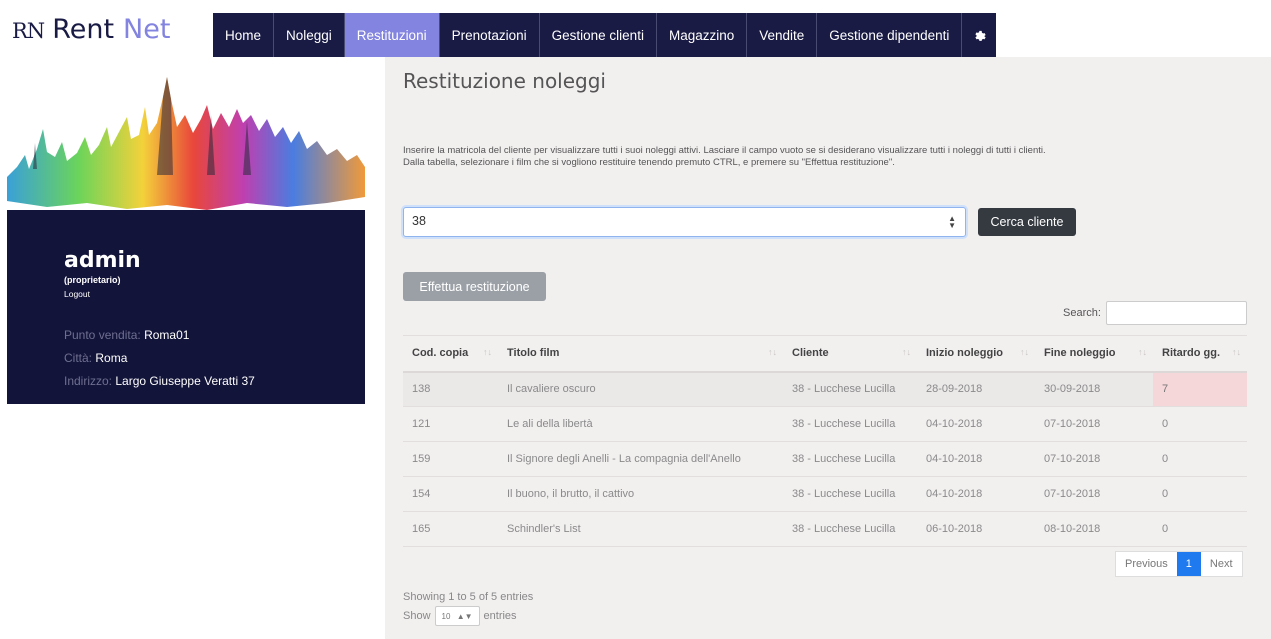 This screenshot has height=639, width=1271. I want to click on column-header-fine-noleggio: Fine noleggio ↑↓, so click(1094, 354).